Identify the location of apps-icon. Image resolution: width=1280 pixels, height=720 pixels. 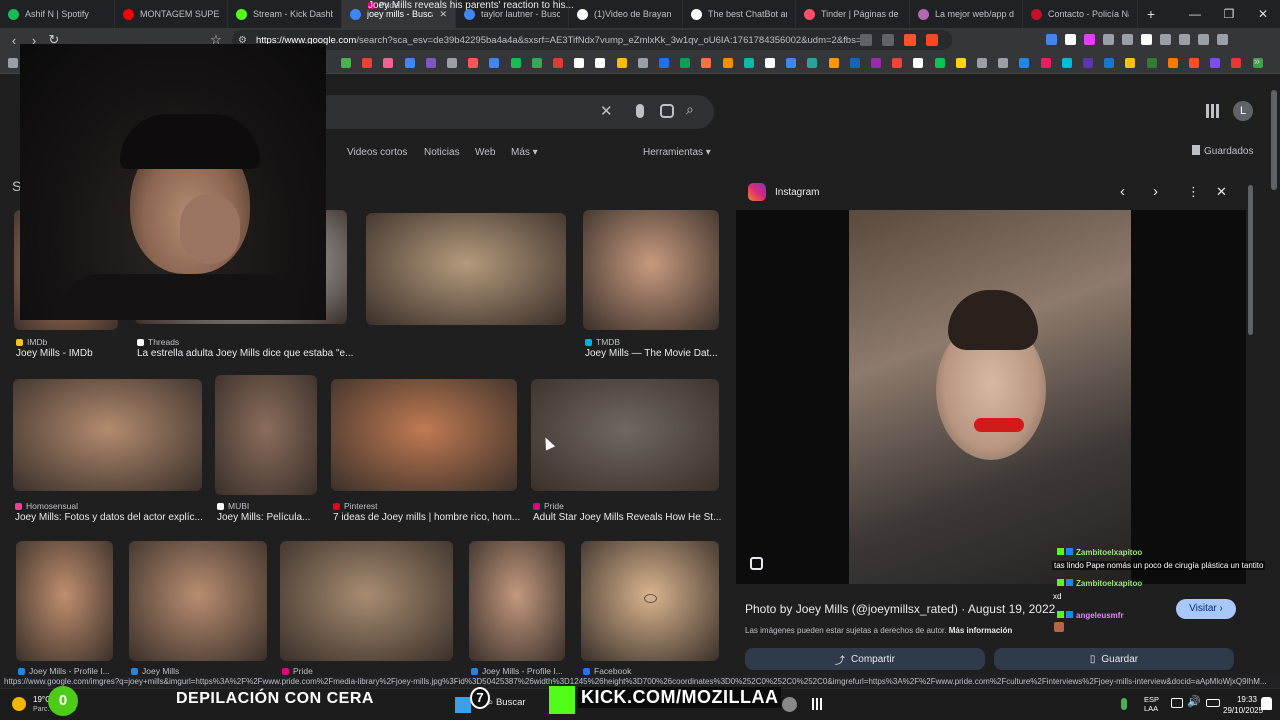
(1213, 111).